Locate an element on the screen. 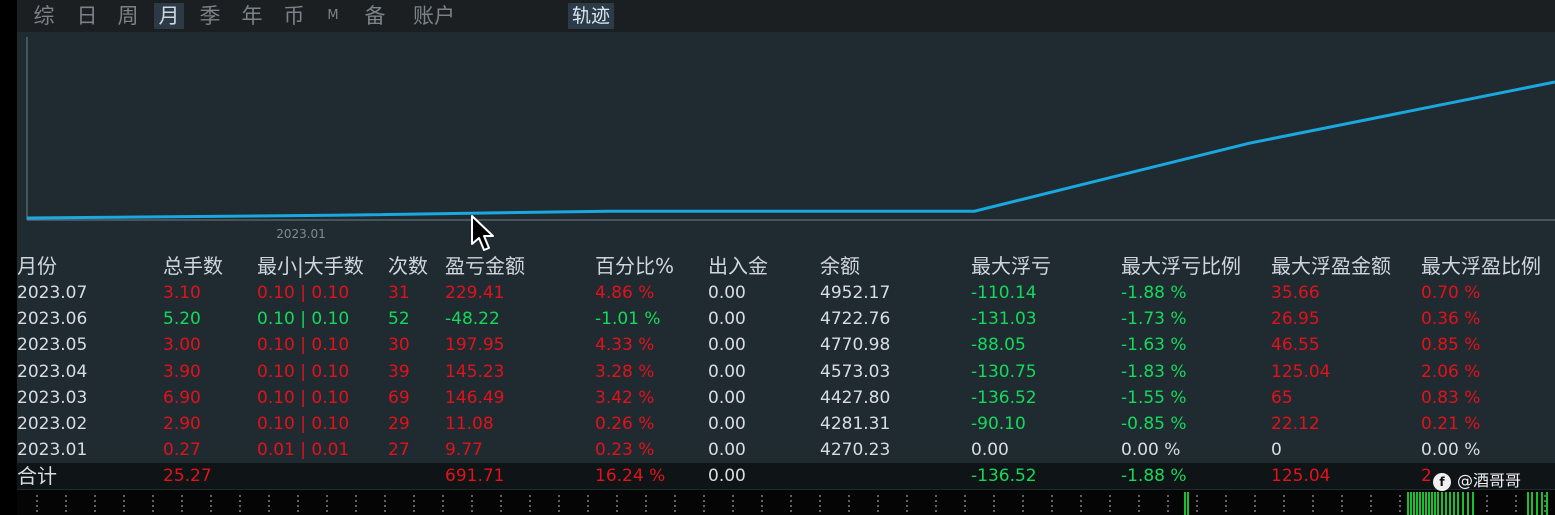  col-max-float-profit-ratio: 最大浮盈比例 is located at coordinates (1481, 265).